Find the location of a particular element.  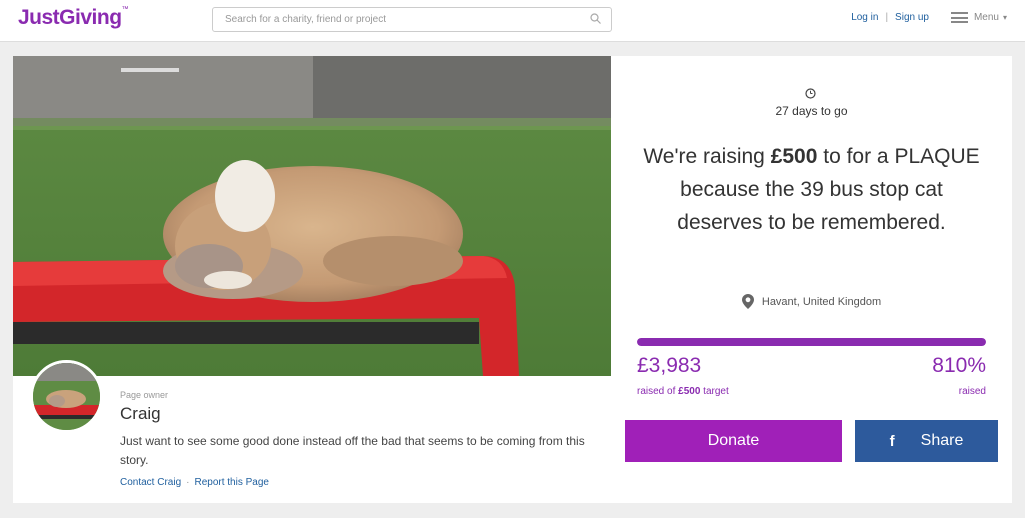

account-nav: Log in | Sign up Menu ▾ is located at coordinates (929, 17).